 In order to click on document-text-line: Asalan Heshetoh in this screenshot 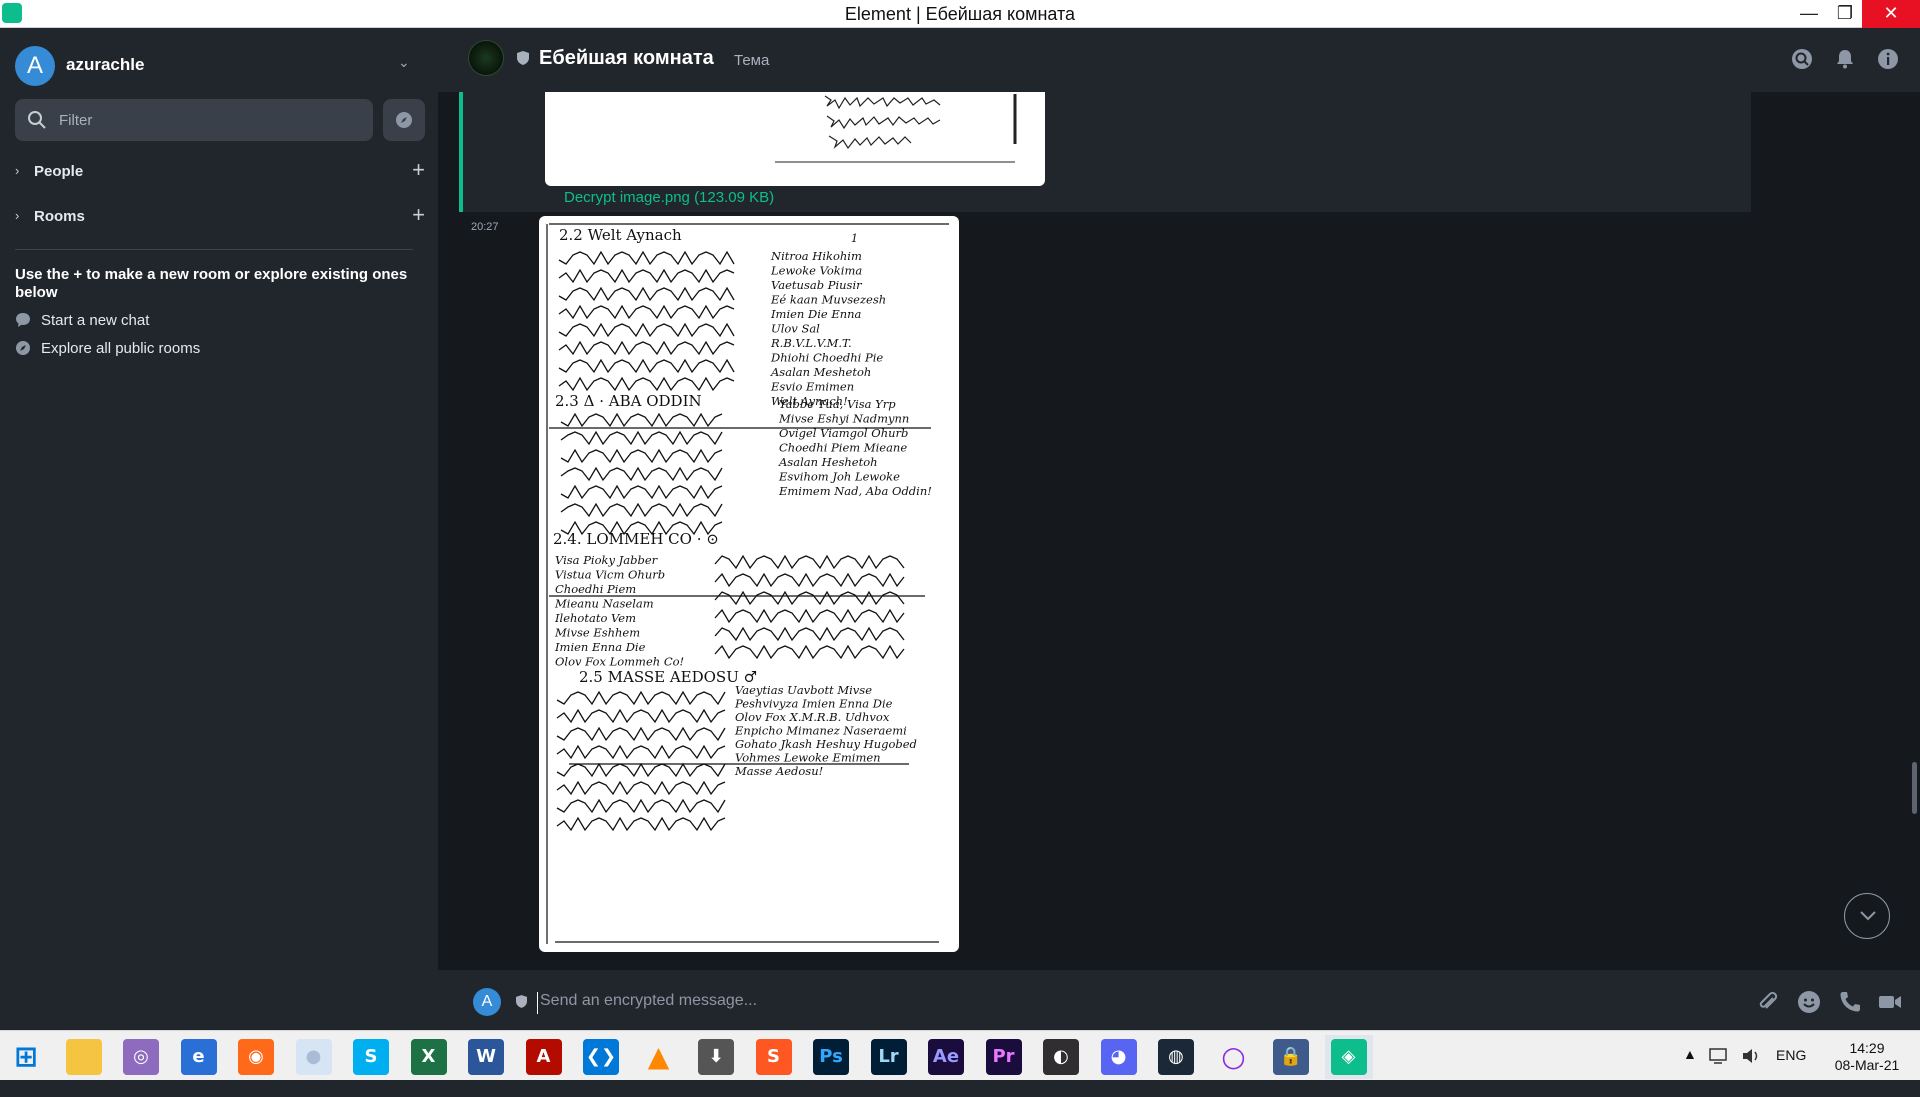, I will do `click(828, 462)`.